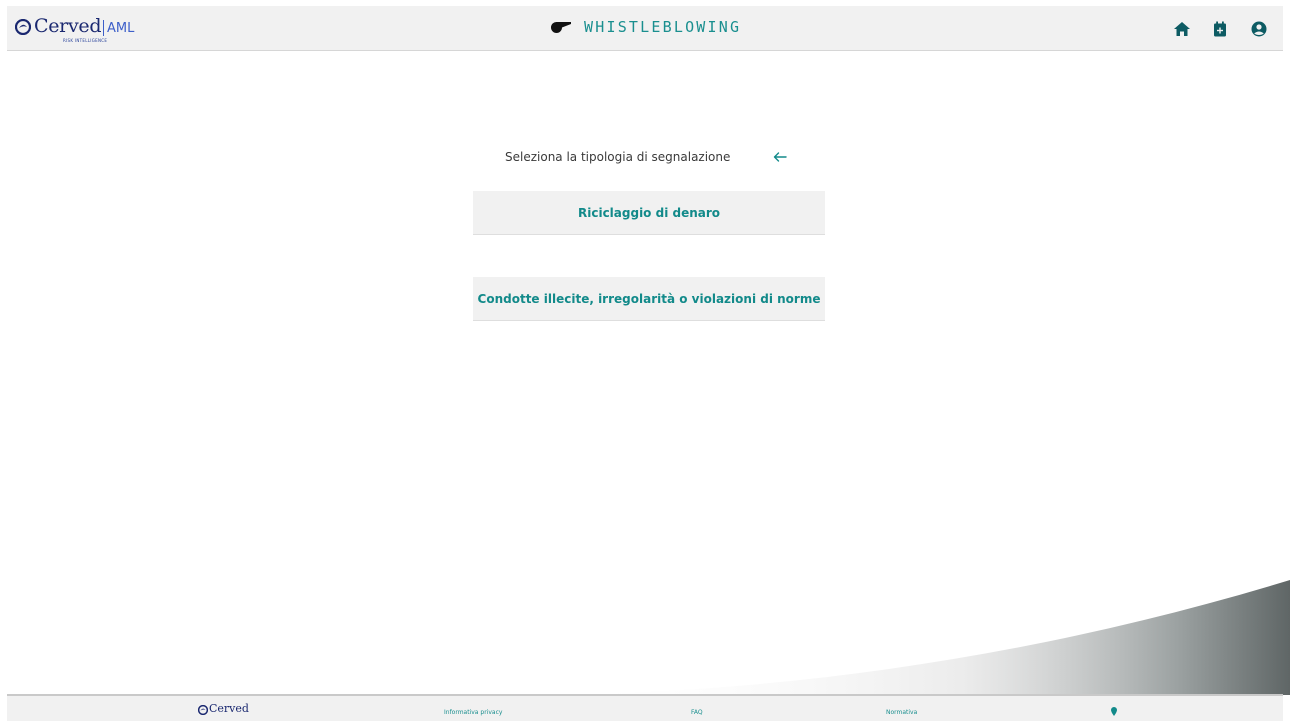  Describe the element at coordinates (121, 28) in the screenshot. I see `brand-product: AML` at that location.